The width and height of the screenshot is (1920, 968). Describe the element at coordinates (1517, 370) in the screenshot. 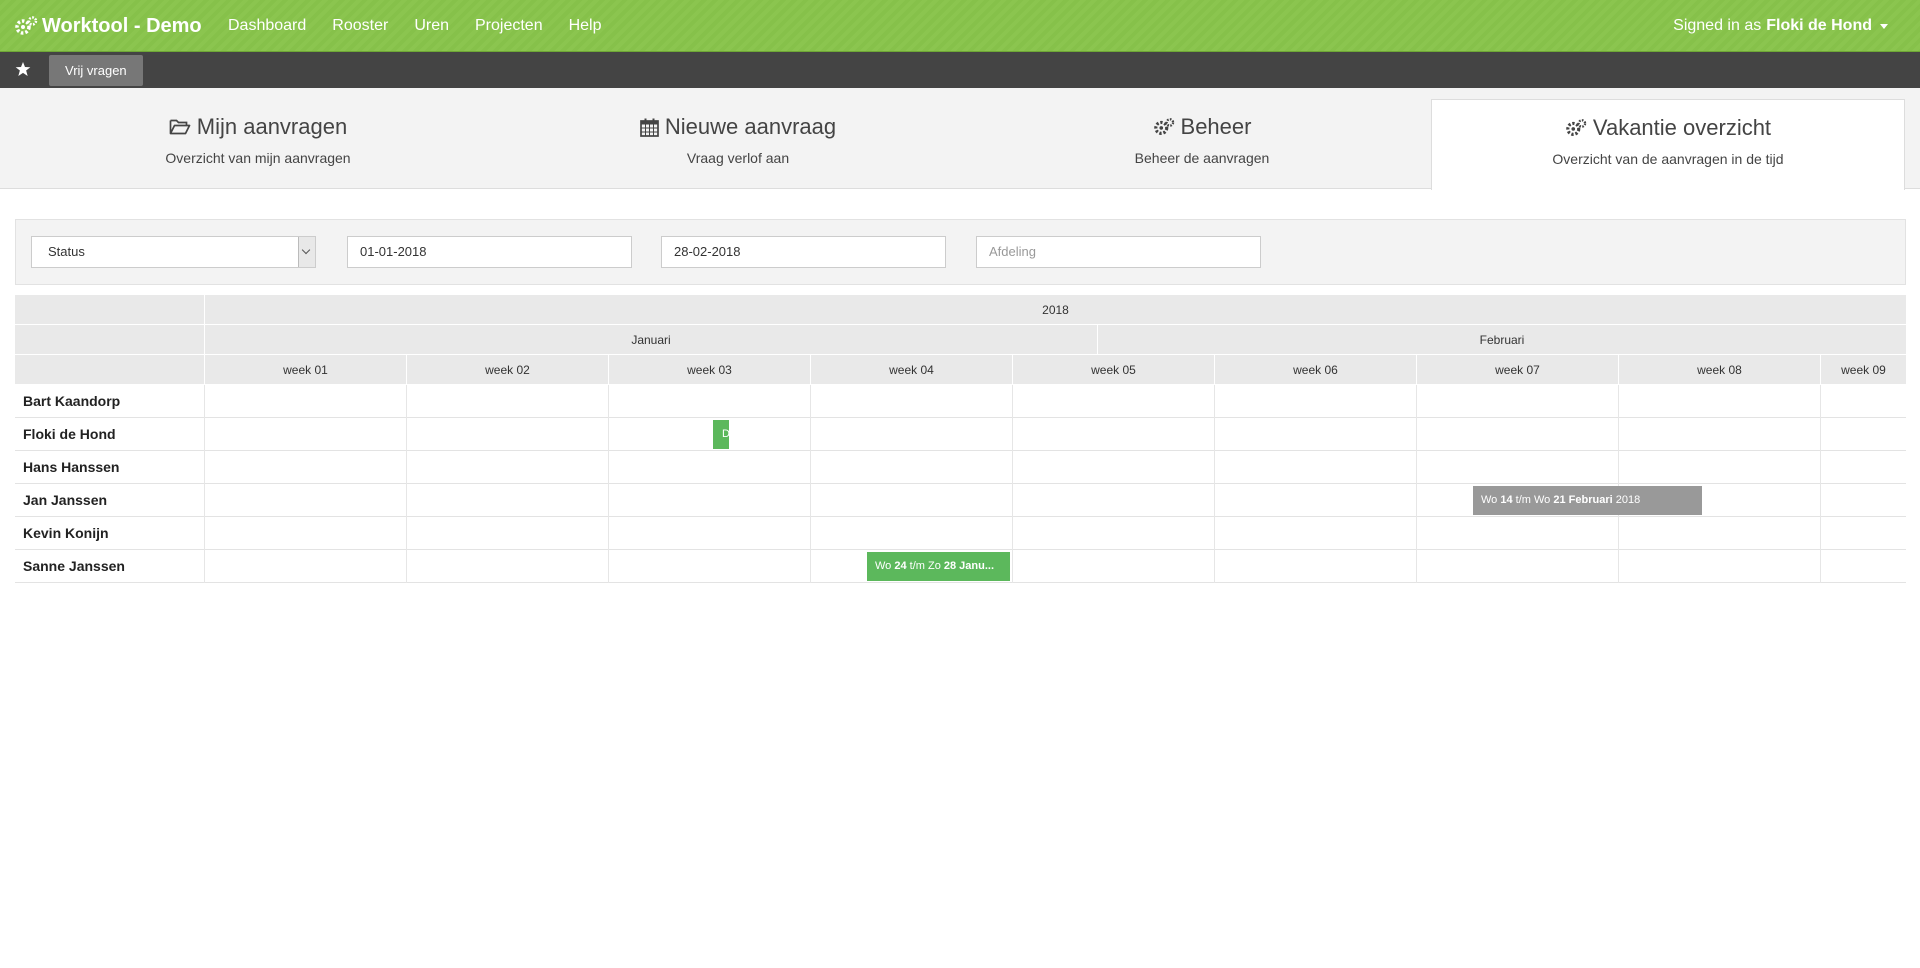

I see `gantt-week: week 07` at that location.